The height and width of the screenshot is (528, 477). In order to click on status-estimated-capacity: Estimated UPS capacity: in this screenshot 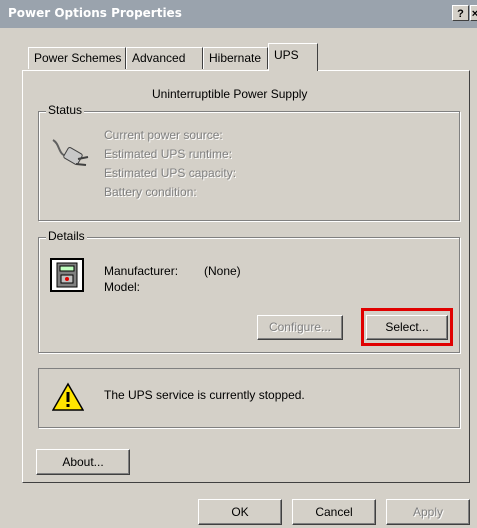, I will do `click(170, 173)`.